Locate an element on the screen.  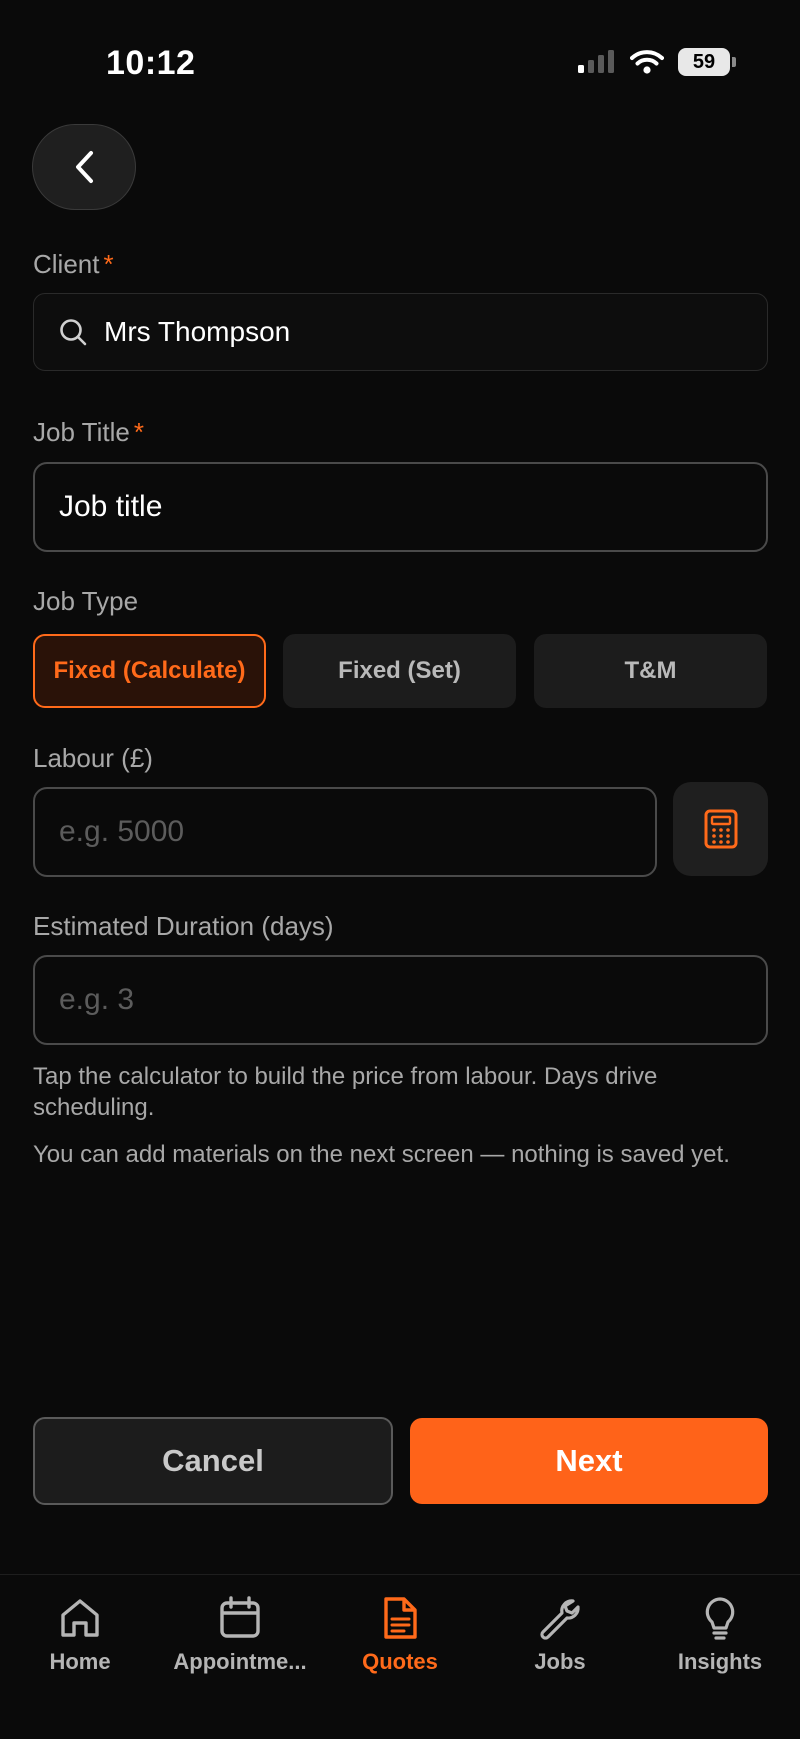
search-icon is located at coordinates (73, 332).